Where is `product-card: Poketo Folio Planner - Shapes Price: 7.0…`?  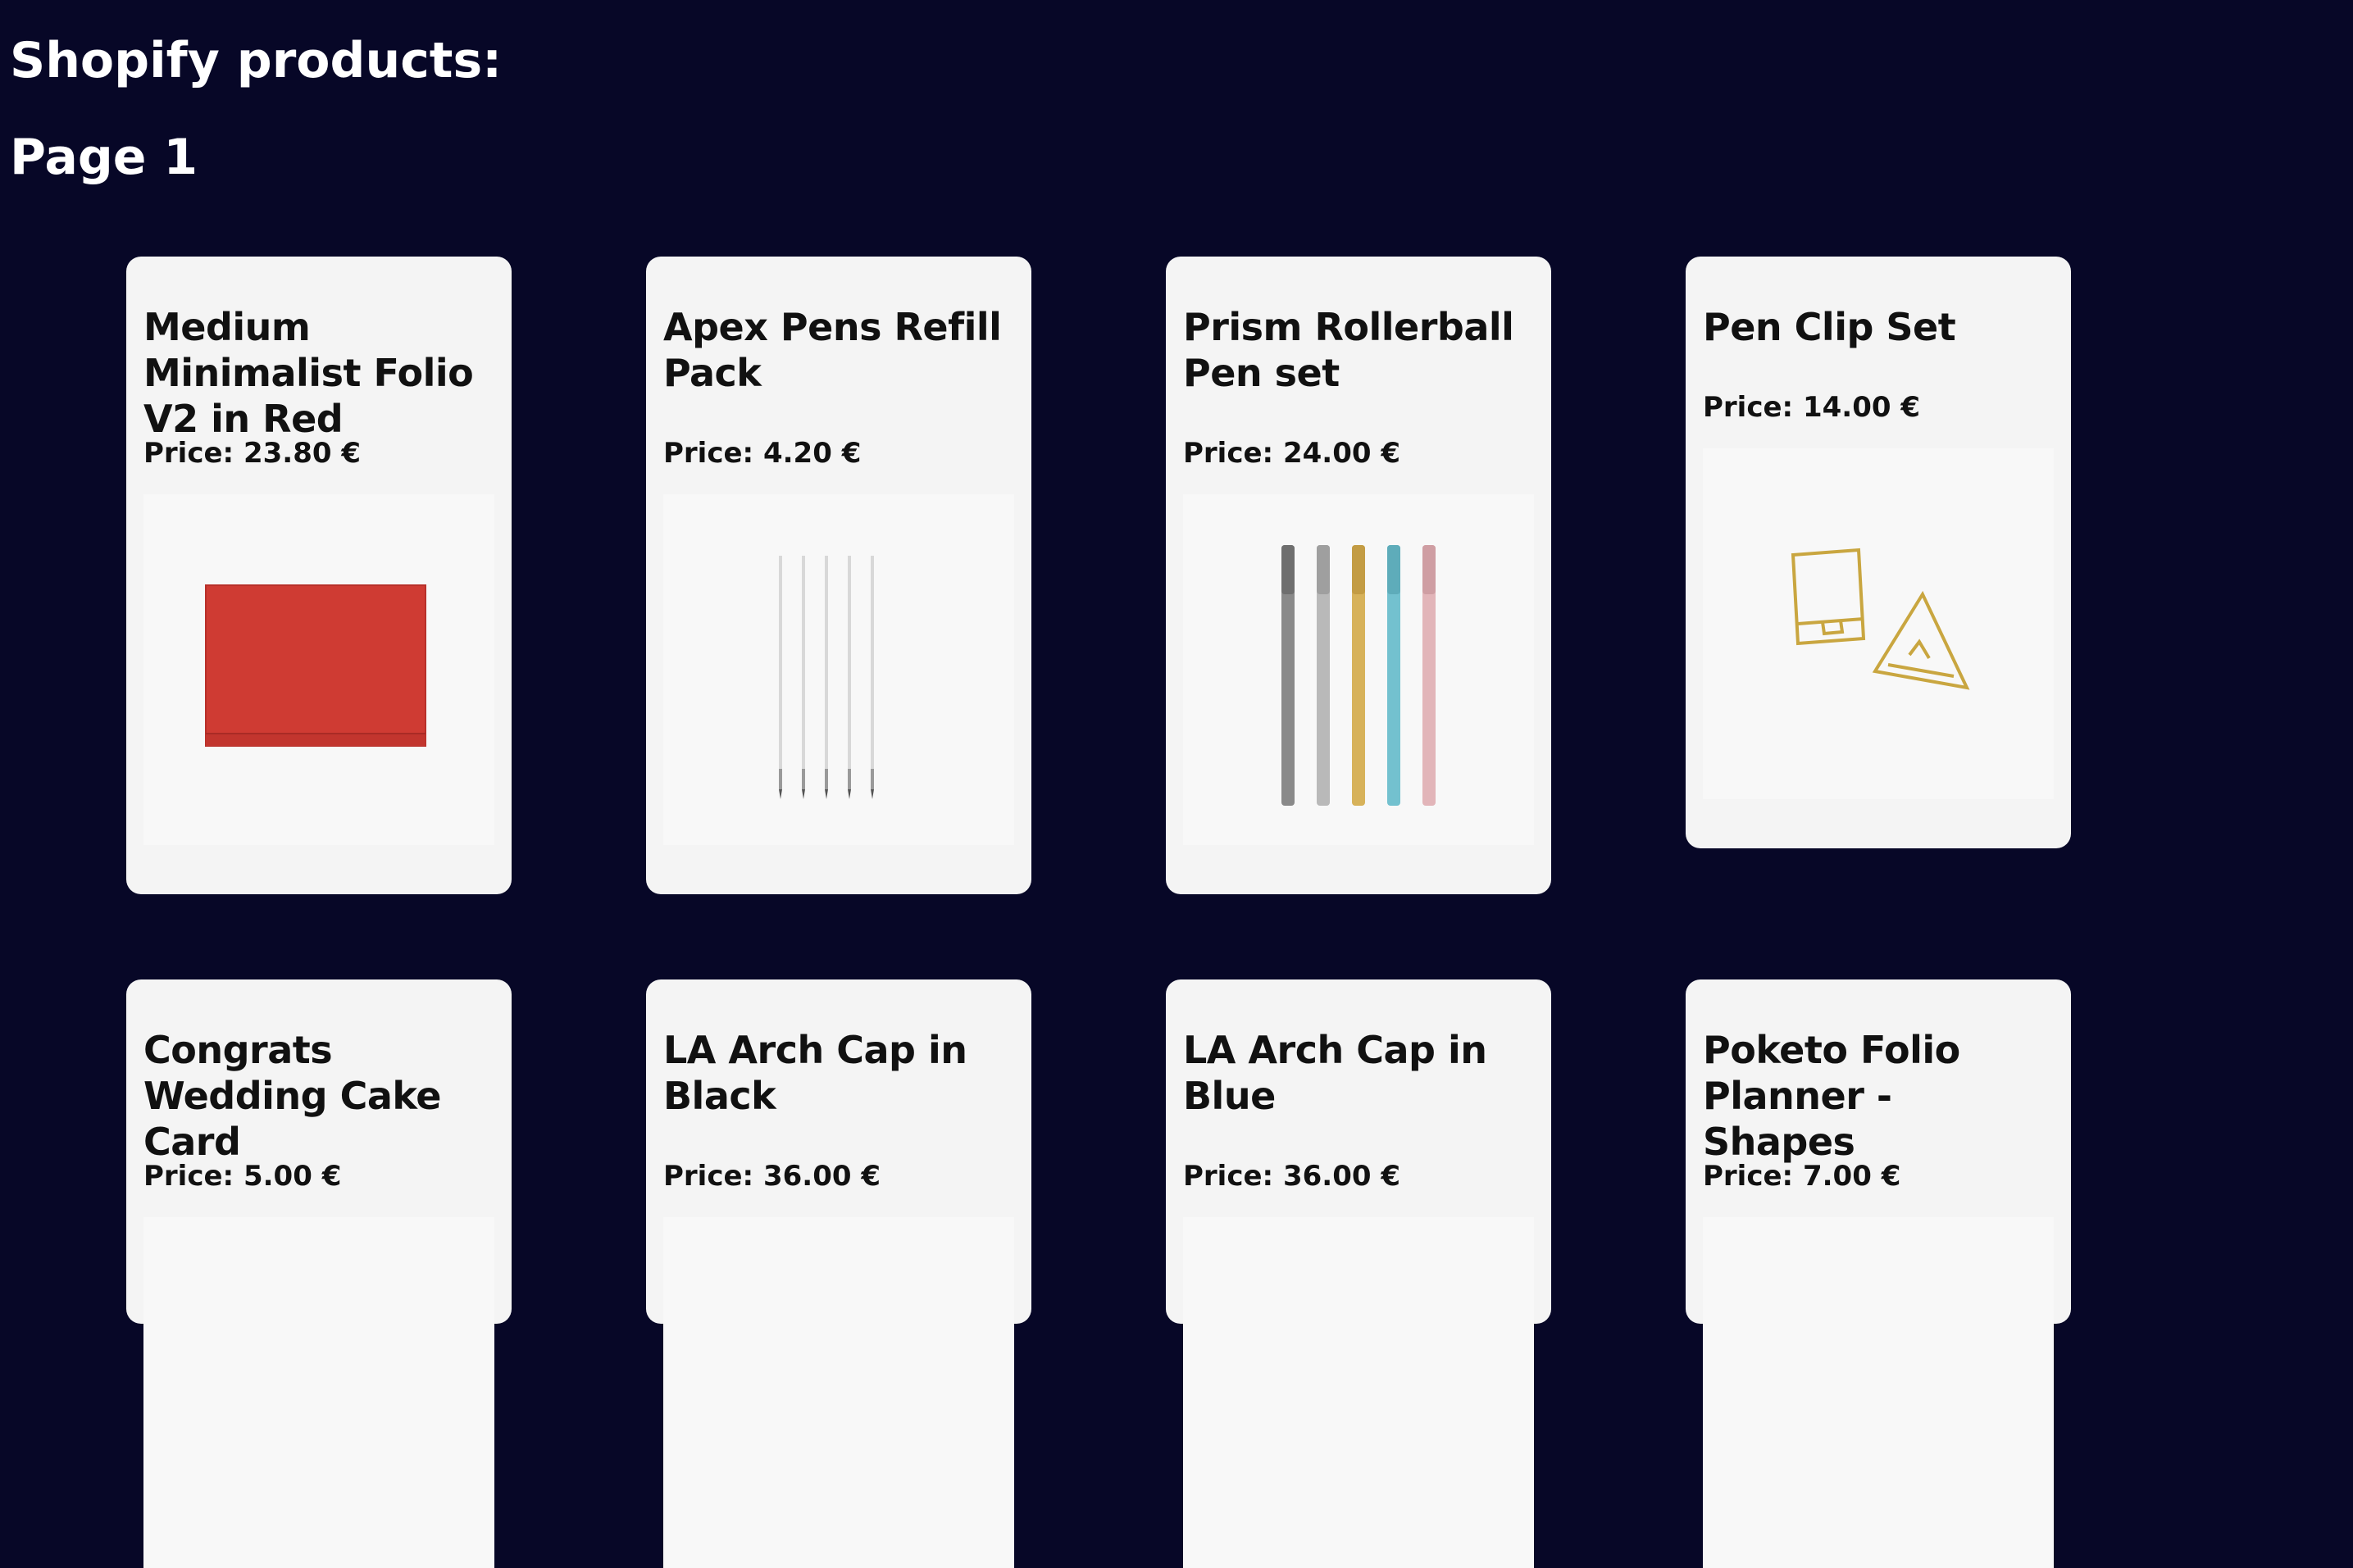 product-card: Poketo Folio Planner - Shapes Price: 7.0… is located at coordinates (1878, 1273).